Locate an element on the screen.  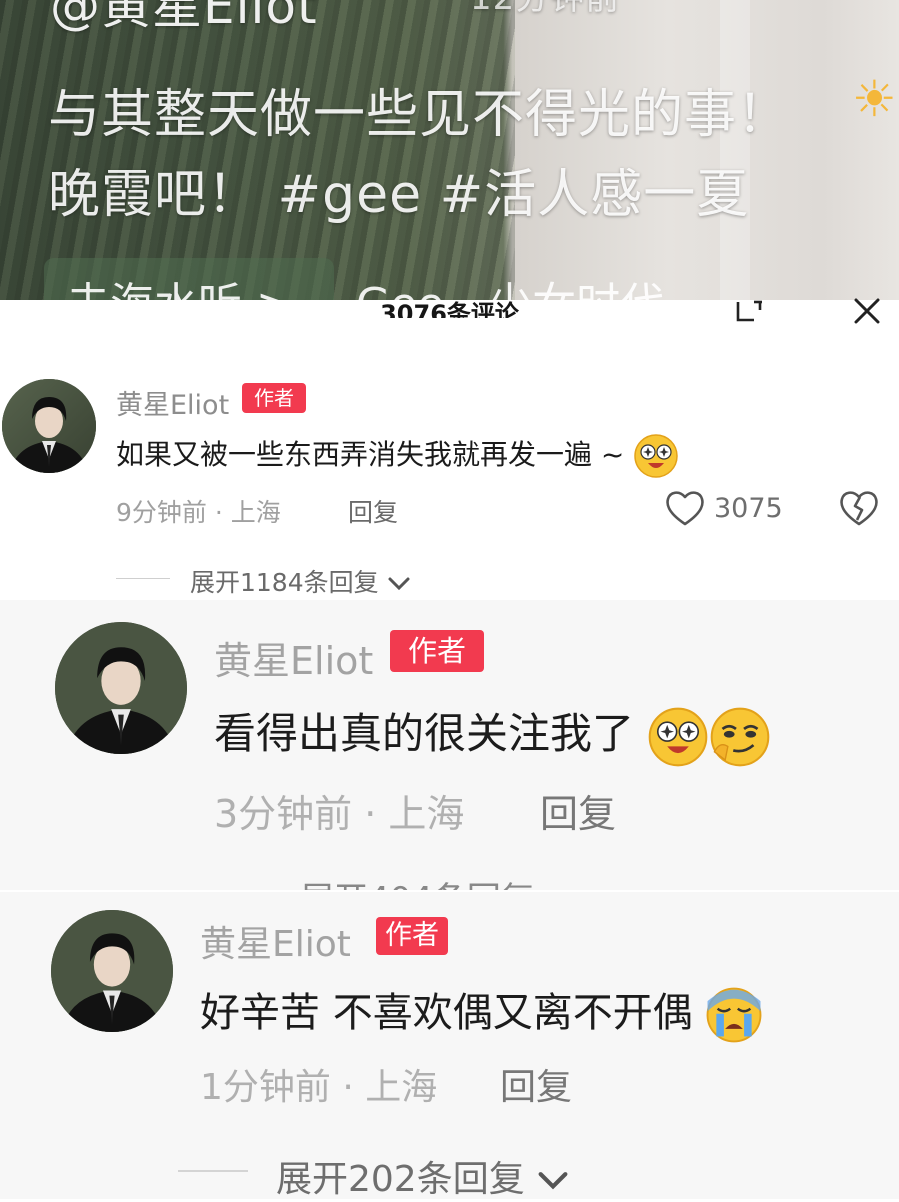
video-caption-line-2: 晚霞吧！ #gee #活人感一夏 is located at coordinates (399, 195).